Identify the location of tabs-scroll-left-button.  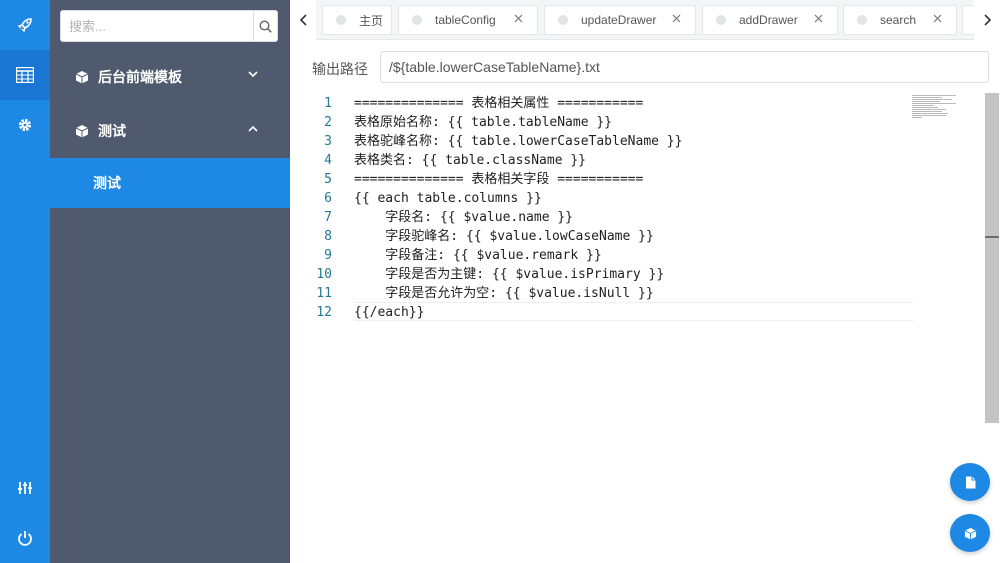
(303, 20).